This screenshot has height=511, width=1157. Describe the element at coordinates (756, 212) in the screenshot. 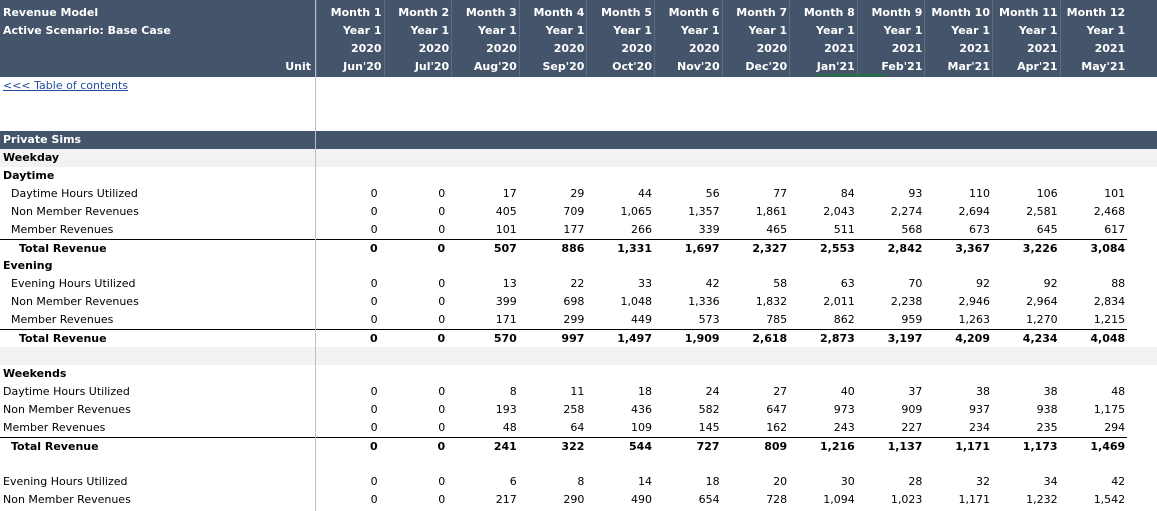

I see `value-cell: 1,861` at that location.